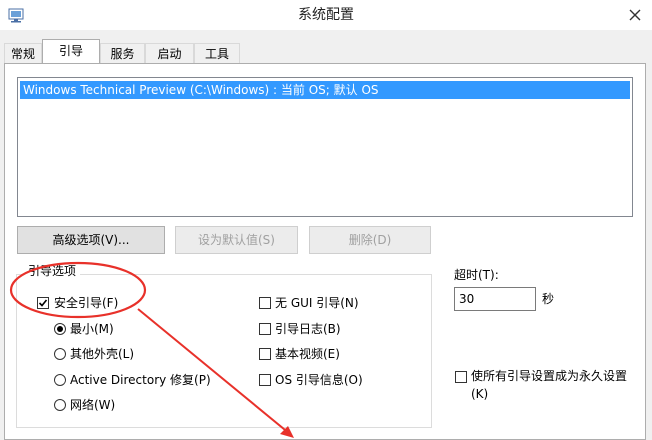 The height and width of the screenshot is (440, 652). Describe the element at coordinates (308, 329) in the screenshot. I see `boot-log-label: 引导日志(B)` at that location.